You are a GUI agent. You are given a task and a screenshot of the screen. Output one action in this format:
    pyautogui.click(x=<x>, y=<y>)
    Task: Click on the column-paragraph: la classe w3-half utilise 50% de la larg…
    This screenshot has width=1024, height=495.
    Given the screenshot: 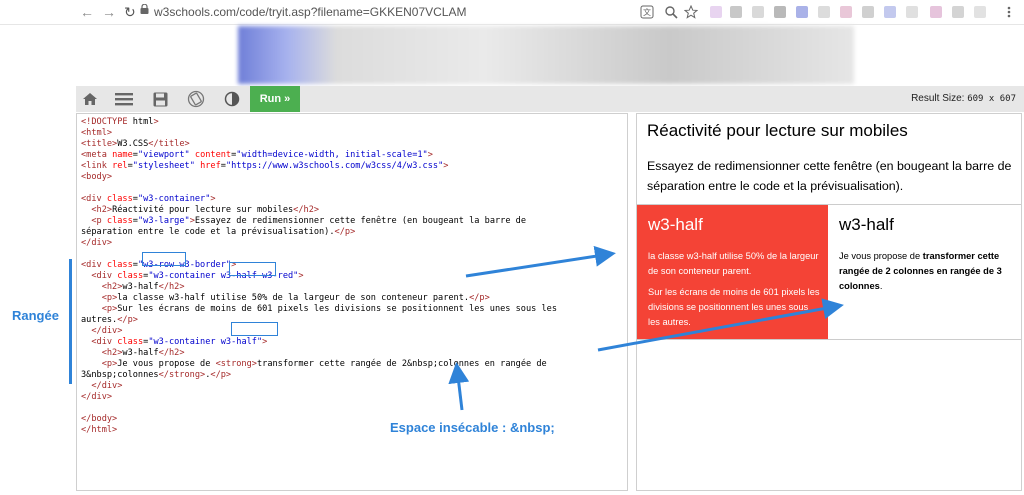 What is the action you would take?
    pyautogui.click(x=733, y=263)
    